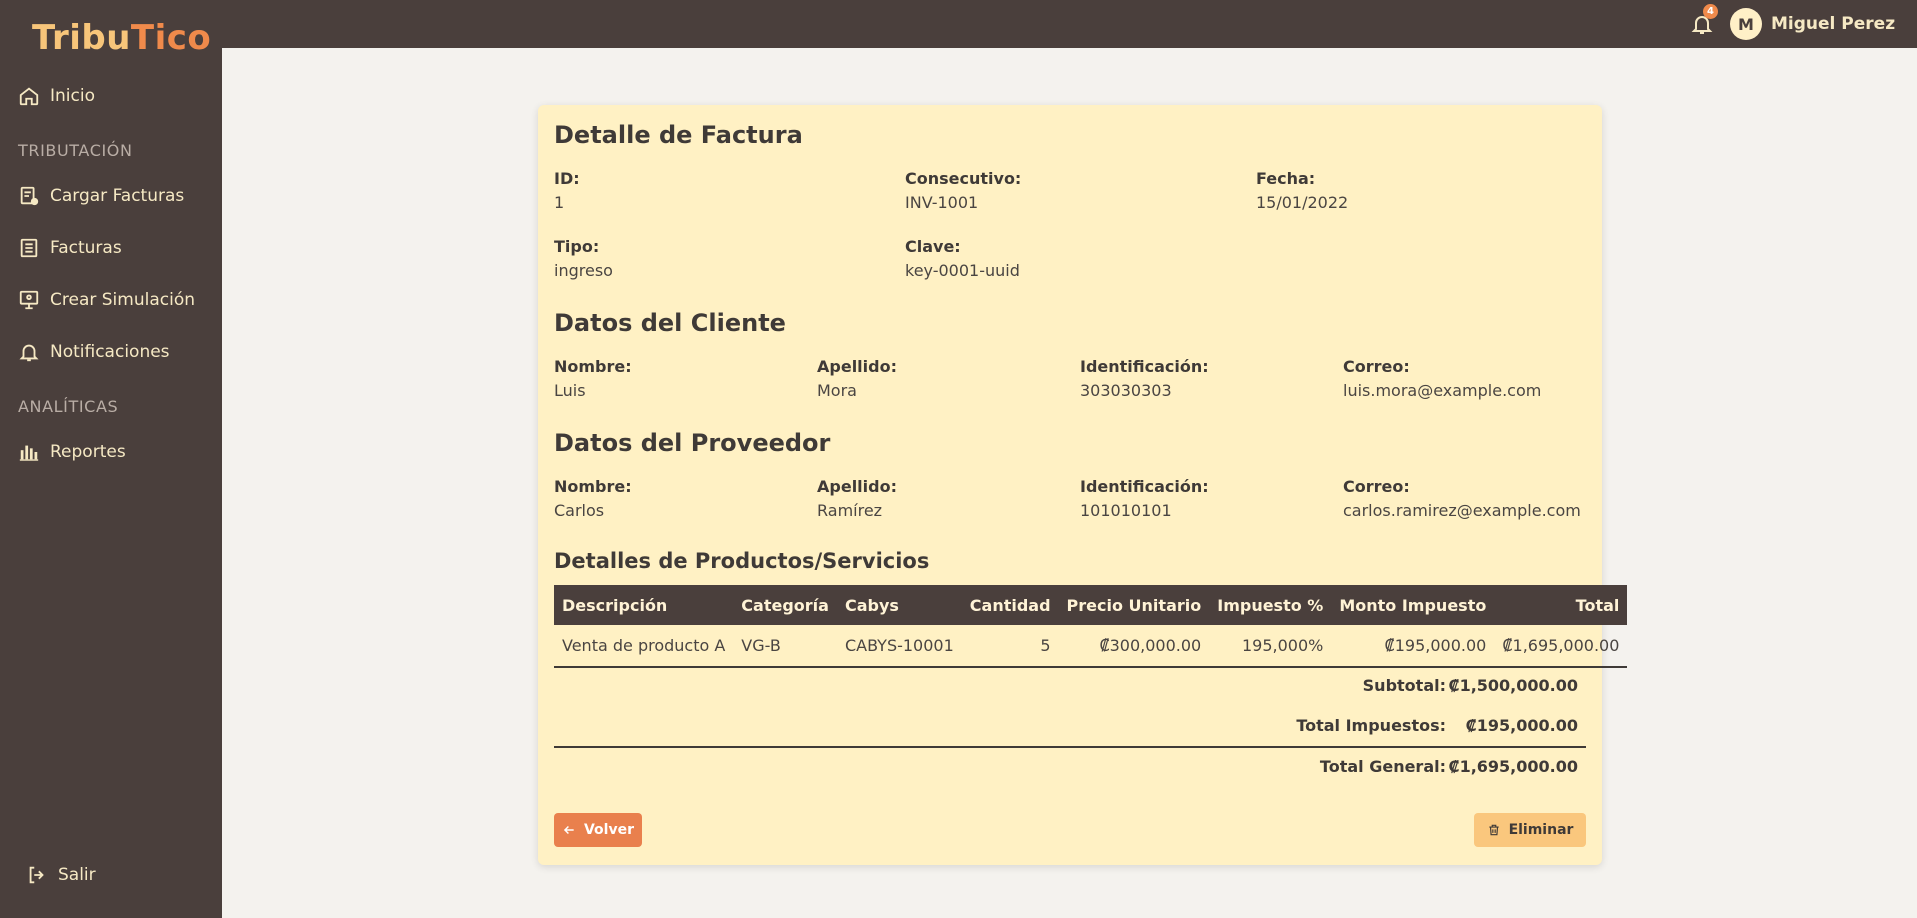 The width and height of the screenshot is (1917, 918). I want to click on id-label: ID:, so click(567, 178).